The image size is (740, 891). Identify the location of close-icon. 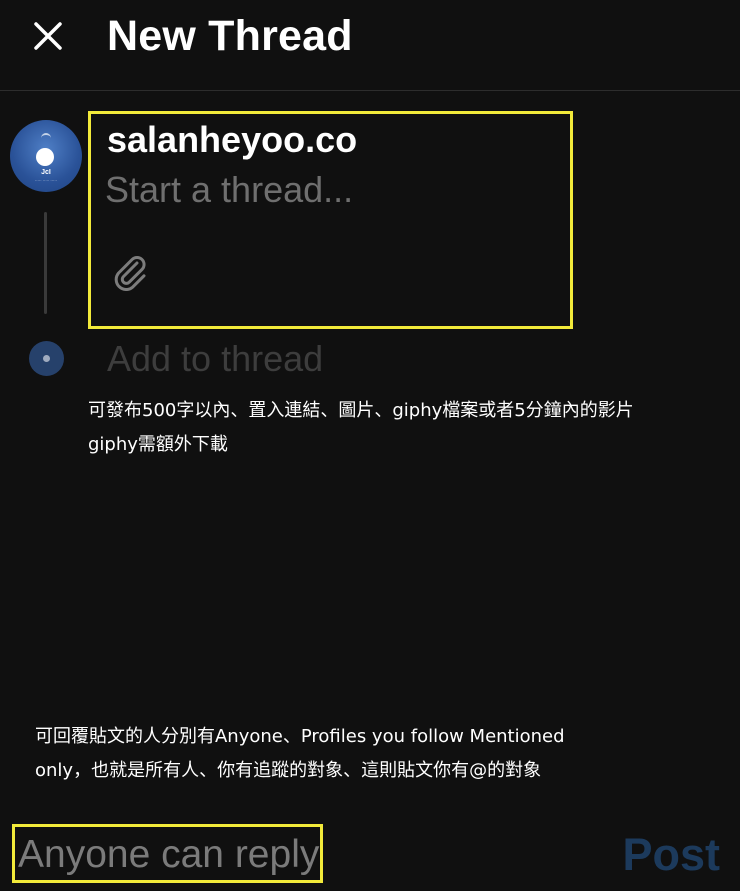
(48, 36).